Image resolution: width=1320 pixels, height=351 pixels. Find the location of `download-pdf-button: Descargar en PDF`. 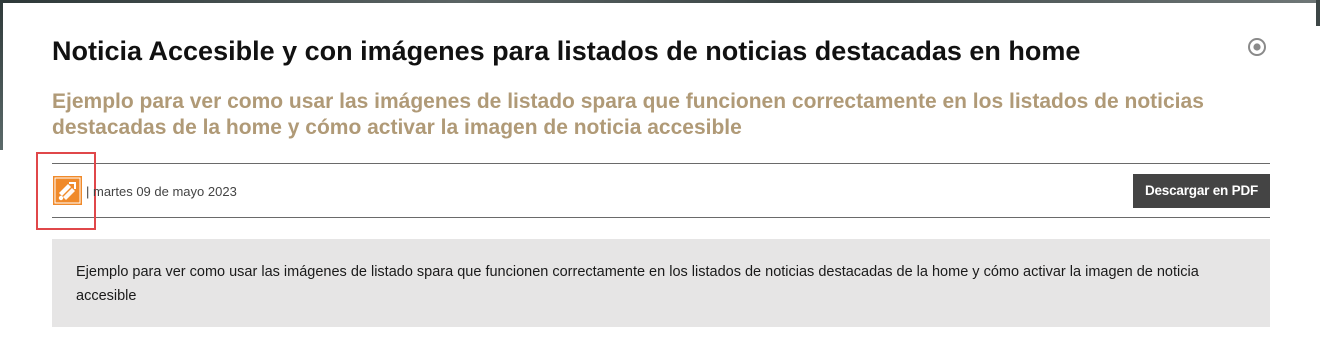

download-pdf-button: Descargar en PDF is located at coordinates (1201, 191).